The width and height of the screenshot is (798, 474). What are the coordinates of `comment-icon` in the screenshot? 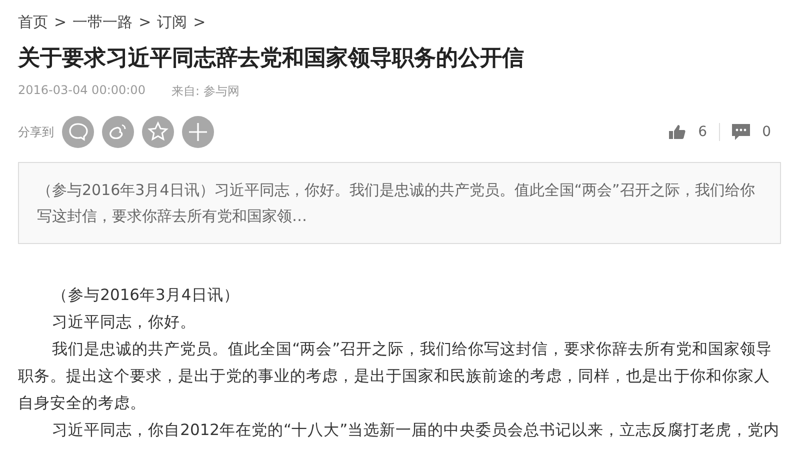 It's located at (741, 132).